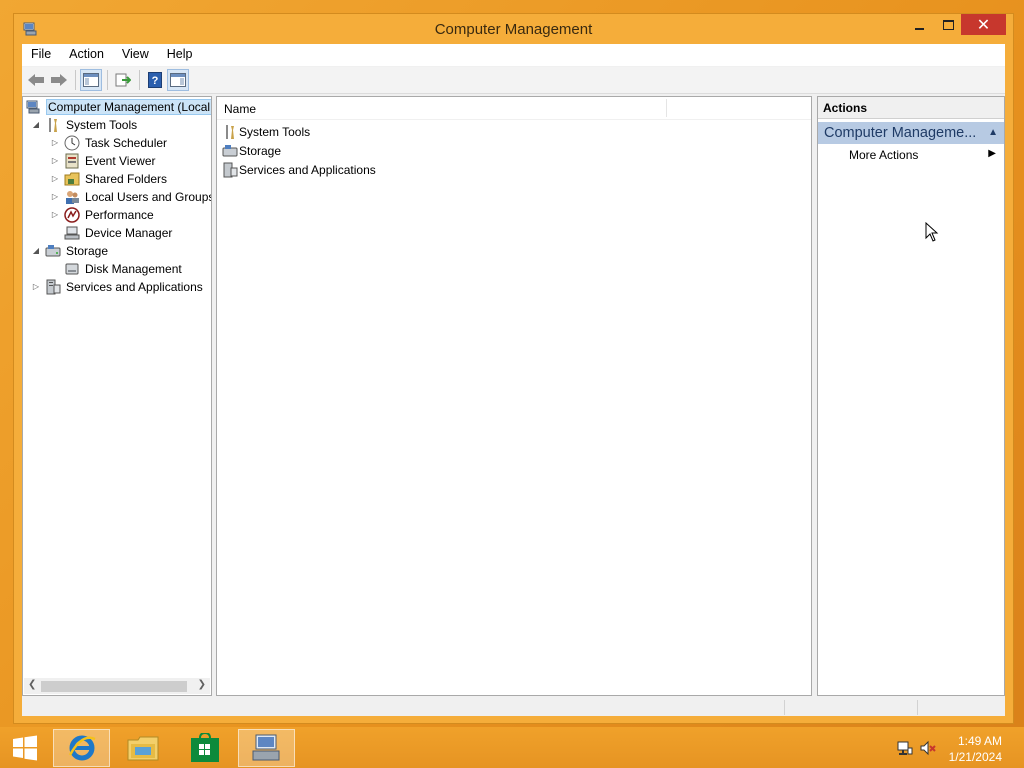 The width and height of the screenshot is (1024, 768). I want to click on event-viewer-icon, so click(72, 161).